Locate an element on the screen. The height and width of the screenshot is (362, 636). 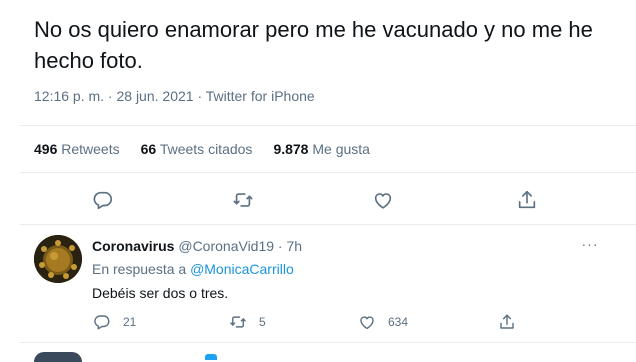
reply-share-button is located at coordinates (507, 322).